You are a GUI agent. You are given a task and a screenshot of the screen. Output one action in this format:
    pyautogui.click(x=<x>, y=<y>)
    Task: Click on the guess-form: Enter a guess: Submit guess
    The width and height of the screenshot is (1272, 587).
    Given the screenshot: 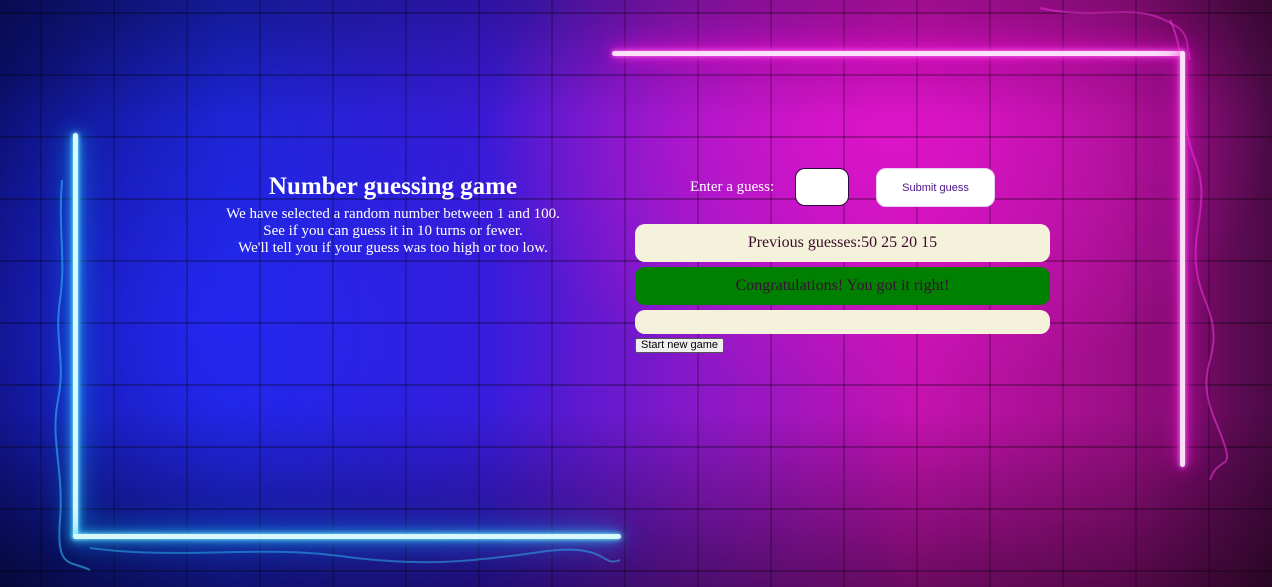 What is the action you would take?
    pyautogui.click(x=842, y=188)
    